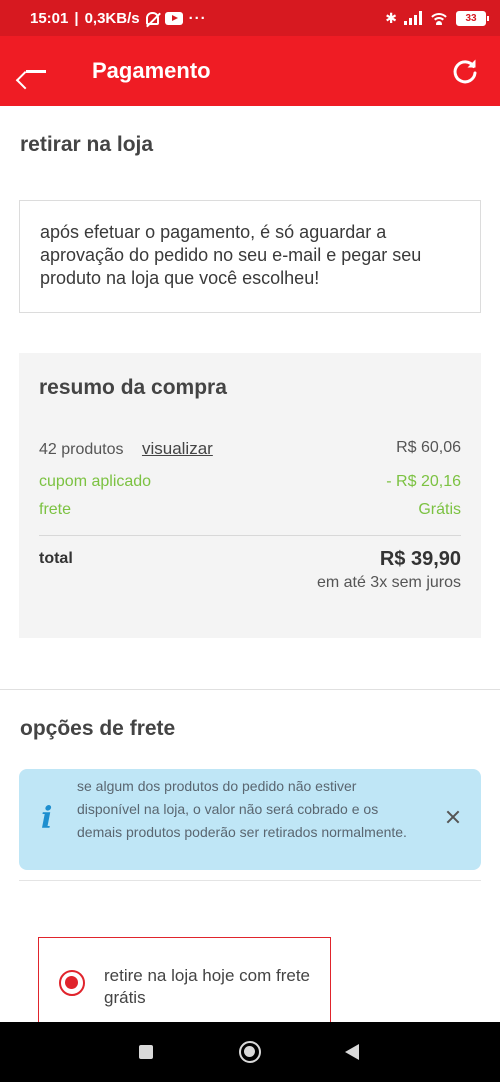 The image size is (500, 1082). I want to click on summary-title: resumo da compra, so click(133, 387).